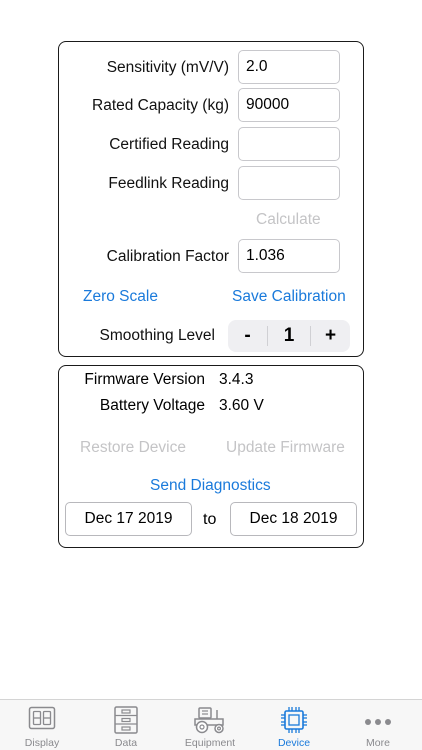  What do you see at coordinates (133, 448) in the screenshot?
I see `restore-device-button: Restore Device` at bounding box center [133, 448].